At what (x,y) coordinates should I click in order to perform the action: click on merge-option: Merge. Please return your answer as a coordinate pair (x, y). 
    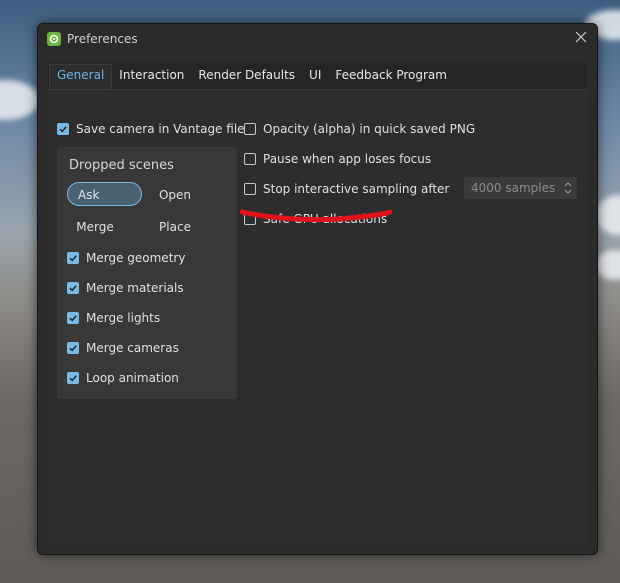
    Looking at the image, I should click on (95, 227).